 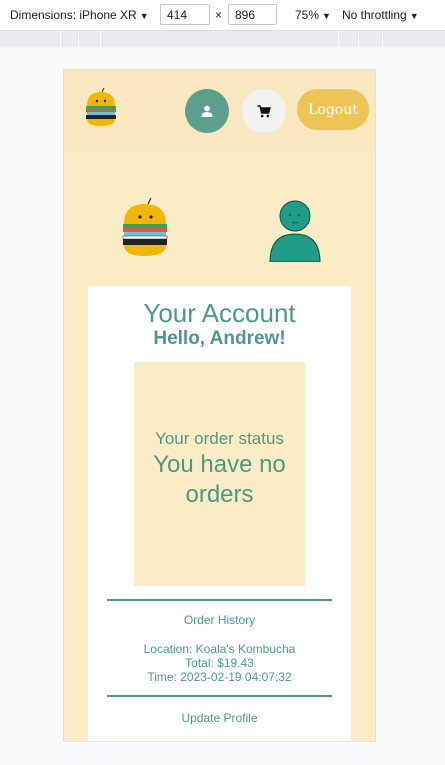 I want to click on media-query-ruler, so click(x=222, y=39).